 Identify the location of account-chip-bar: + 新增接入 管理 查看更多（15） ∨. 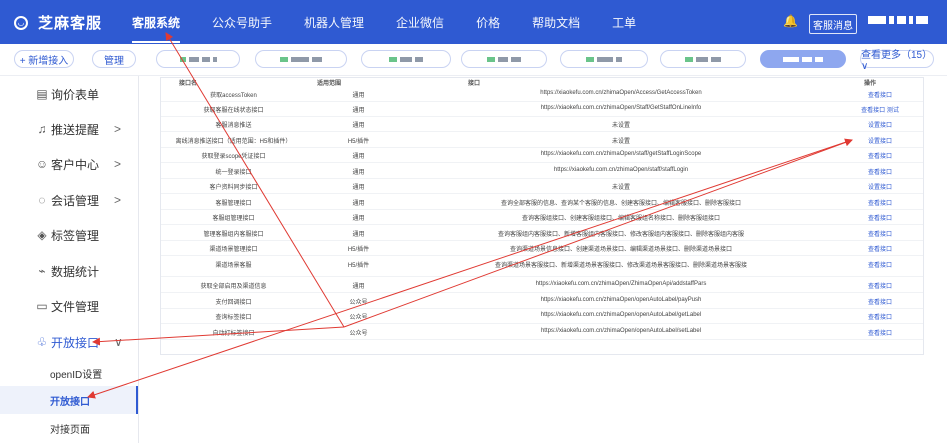
(473, 60).